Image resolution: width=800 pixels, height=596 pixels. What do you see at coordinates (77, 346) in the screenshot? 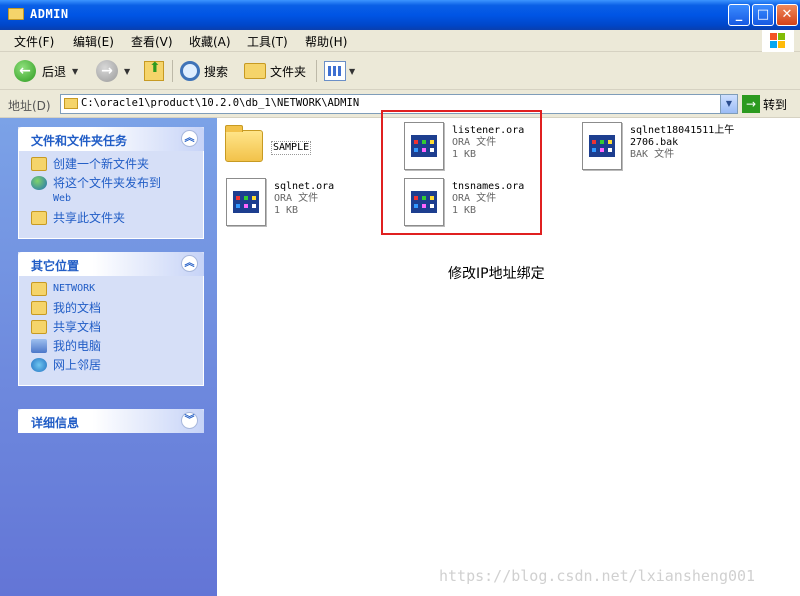
I see `place-my-computer-label: 我的电脑` at bounding box center [77, 346].